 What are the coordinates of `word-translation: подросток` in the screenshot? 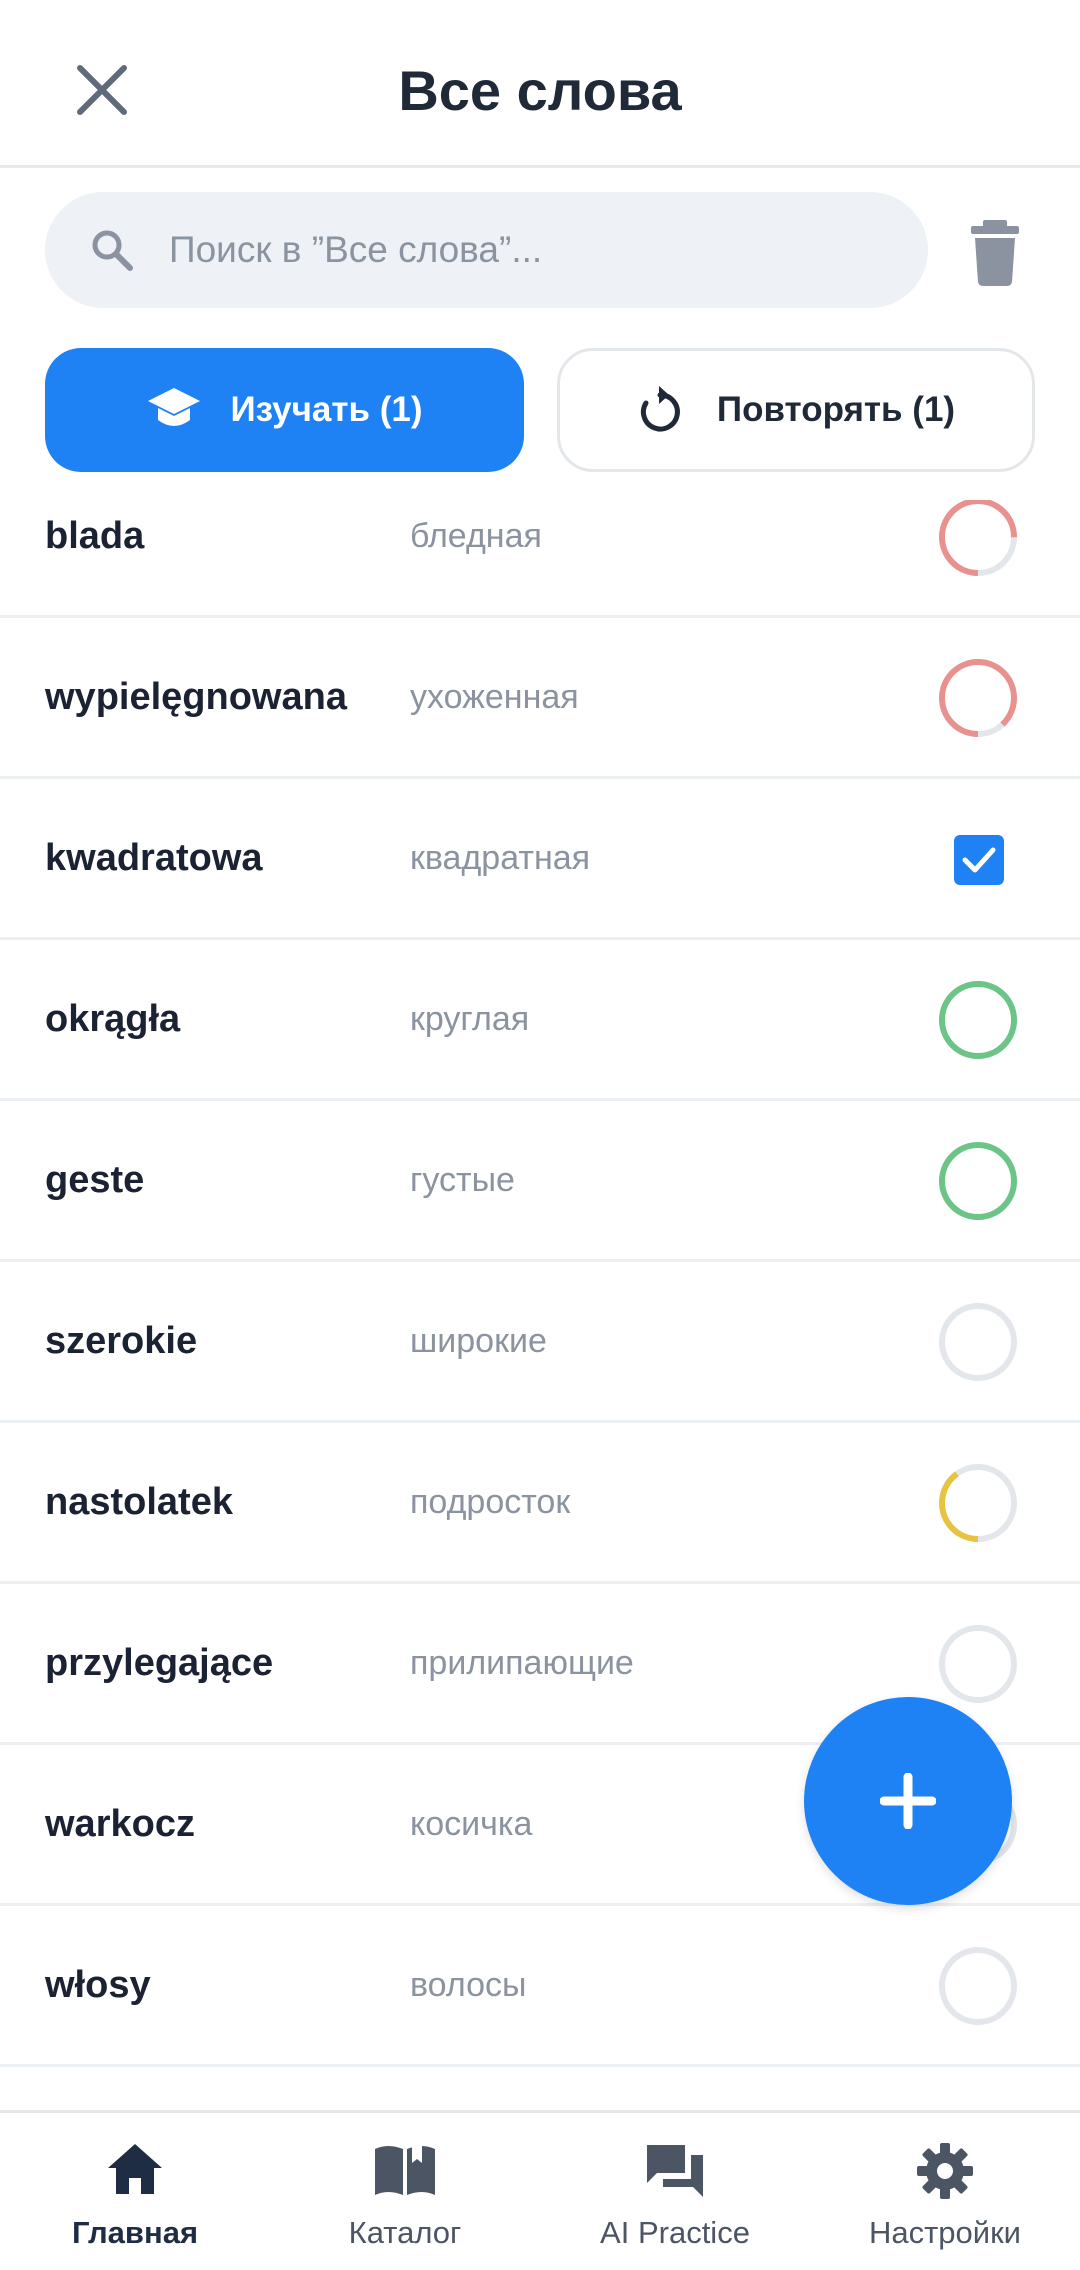 It's located at (490, 1502).